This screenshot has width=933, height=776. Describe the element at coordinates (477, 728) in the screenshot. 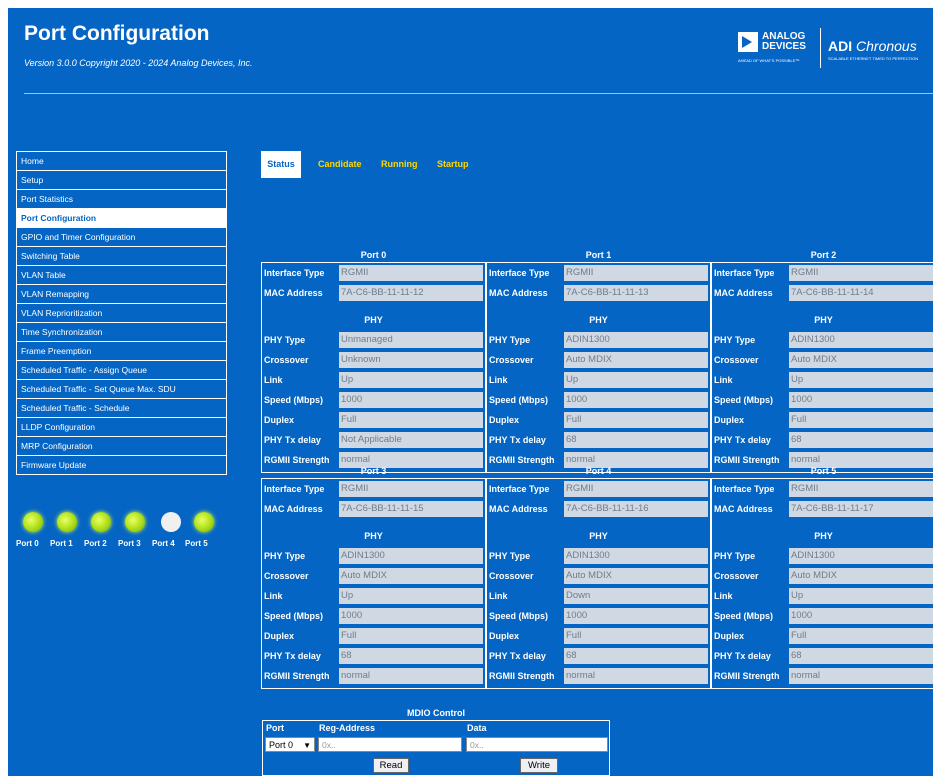

I see `mdio-data-header: Data` at that location.